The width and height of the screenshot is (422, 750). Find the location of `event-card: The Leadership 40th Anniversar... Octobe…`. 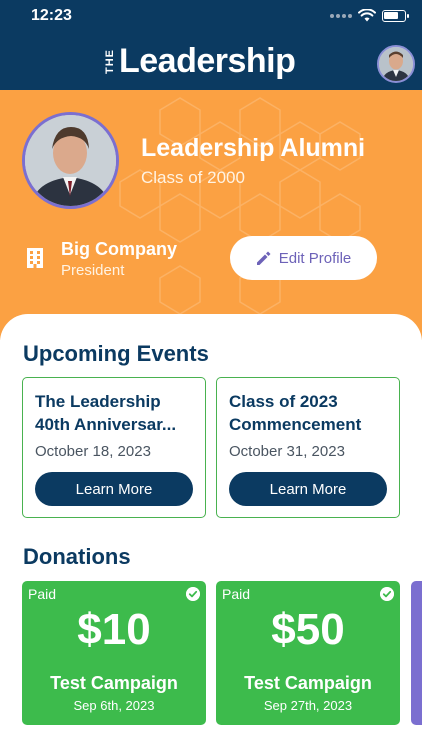

event-card: The Leadership 40th Anniversar... Octobe… is located at coordinates (114, 447).